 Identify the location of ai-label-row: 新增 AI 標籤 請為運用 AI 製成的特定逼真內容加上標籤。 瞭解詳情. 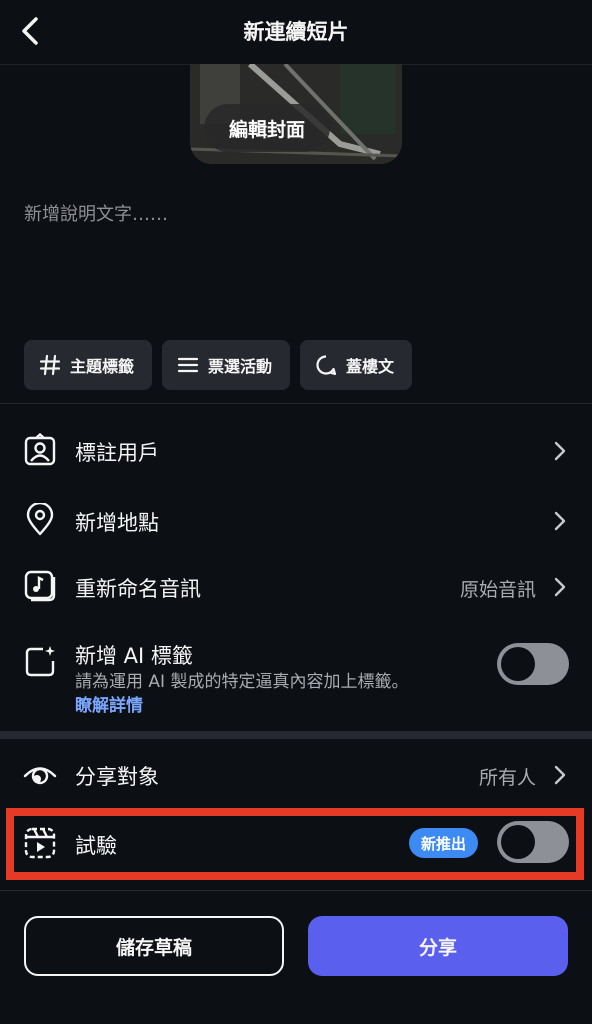
(296, 675).